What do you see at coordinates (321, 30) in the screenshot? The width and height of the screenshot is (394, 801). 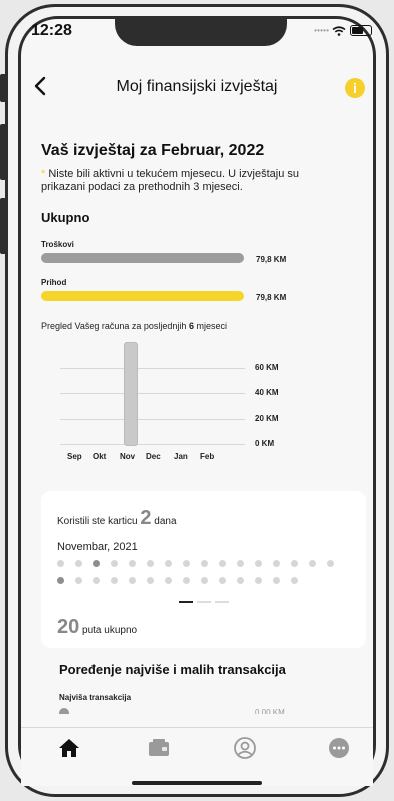 I see `signal-icon: • • • • •` at bounding box center [321, 30].